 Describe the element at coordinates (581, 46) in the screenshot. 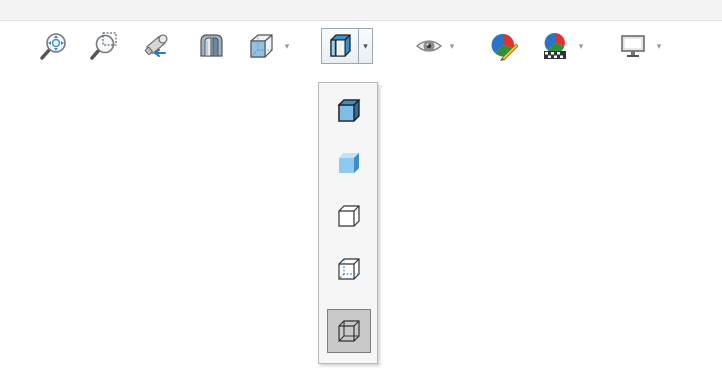

I see `apply-scene-dropdown-arrow: ▾` at that location.